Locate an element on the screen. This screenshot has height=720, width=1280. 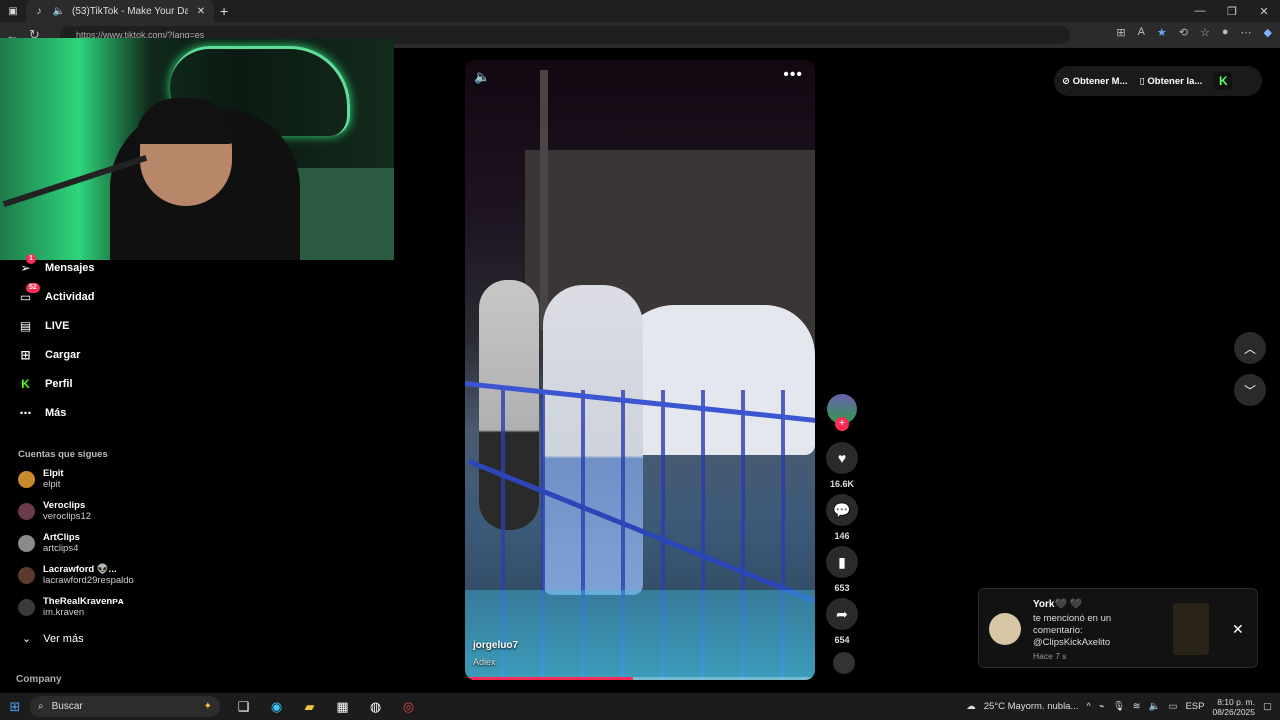
tab-title: (53)TikTok - Make Your Day is located at coordinates (130, 11).